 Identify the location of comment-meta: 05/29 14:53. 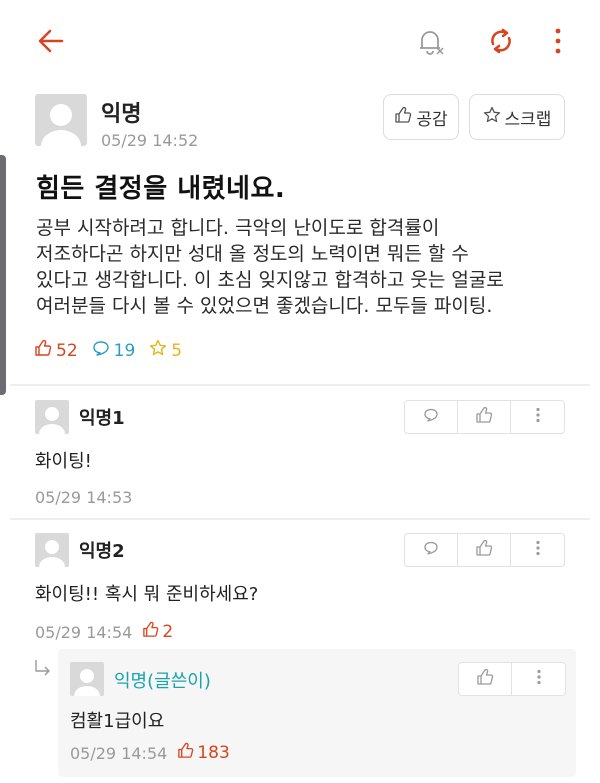
(83, 497).